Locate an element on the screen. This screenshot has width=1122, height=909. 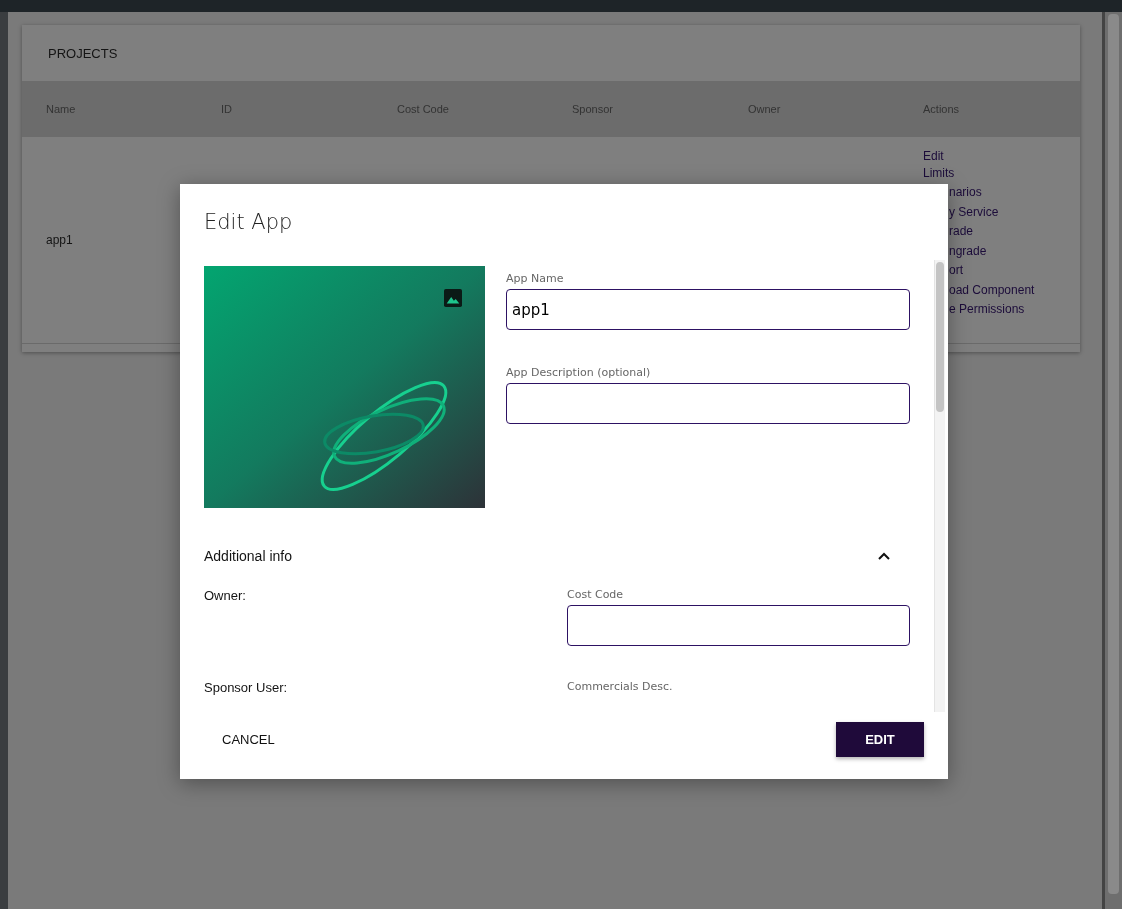
edit-button: EDIT is located at coordinates (880, 739).